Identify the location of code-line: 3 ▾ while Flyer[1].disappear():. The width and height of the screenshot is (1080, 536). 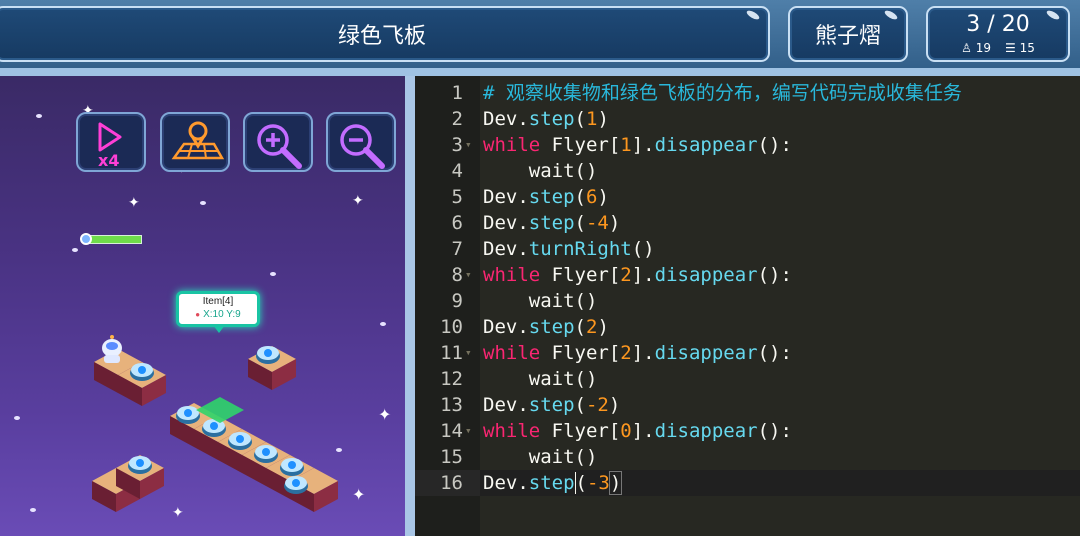
(747, 145).